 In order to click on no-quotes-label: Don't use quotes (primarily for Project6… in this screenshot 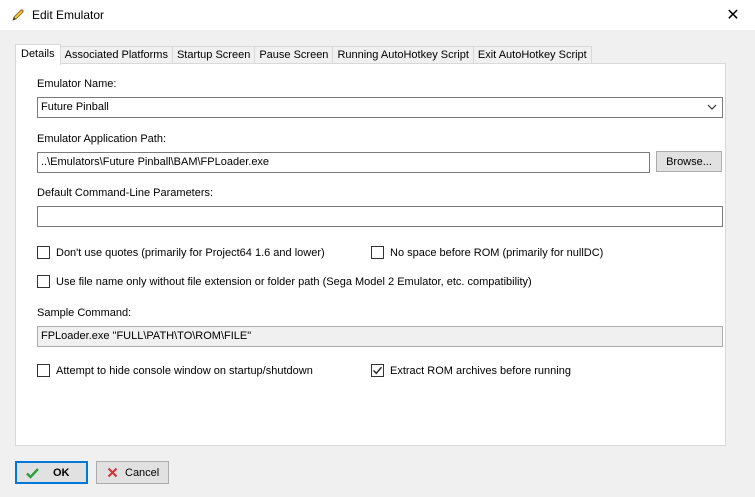, I will do `click(190, 252)`.